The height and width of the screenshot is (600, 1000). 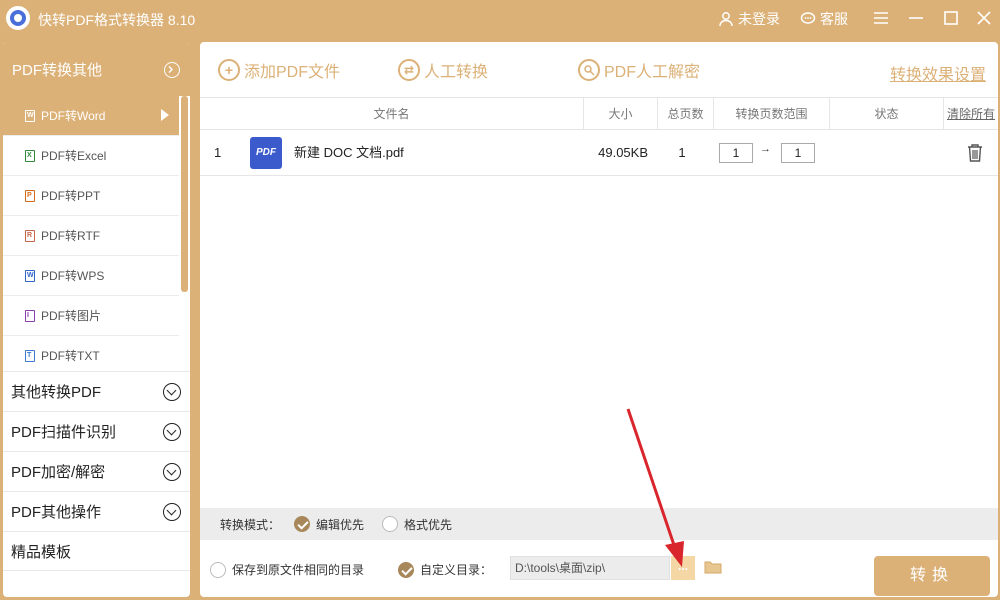 I want to click on chat-icon, so click(x=808, y=19).